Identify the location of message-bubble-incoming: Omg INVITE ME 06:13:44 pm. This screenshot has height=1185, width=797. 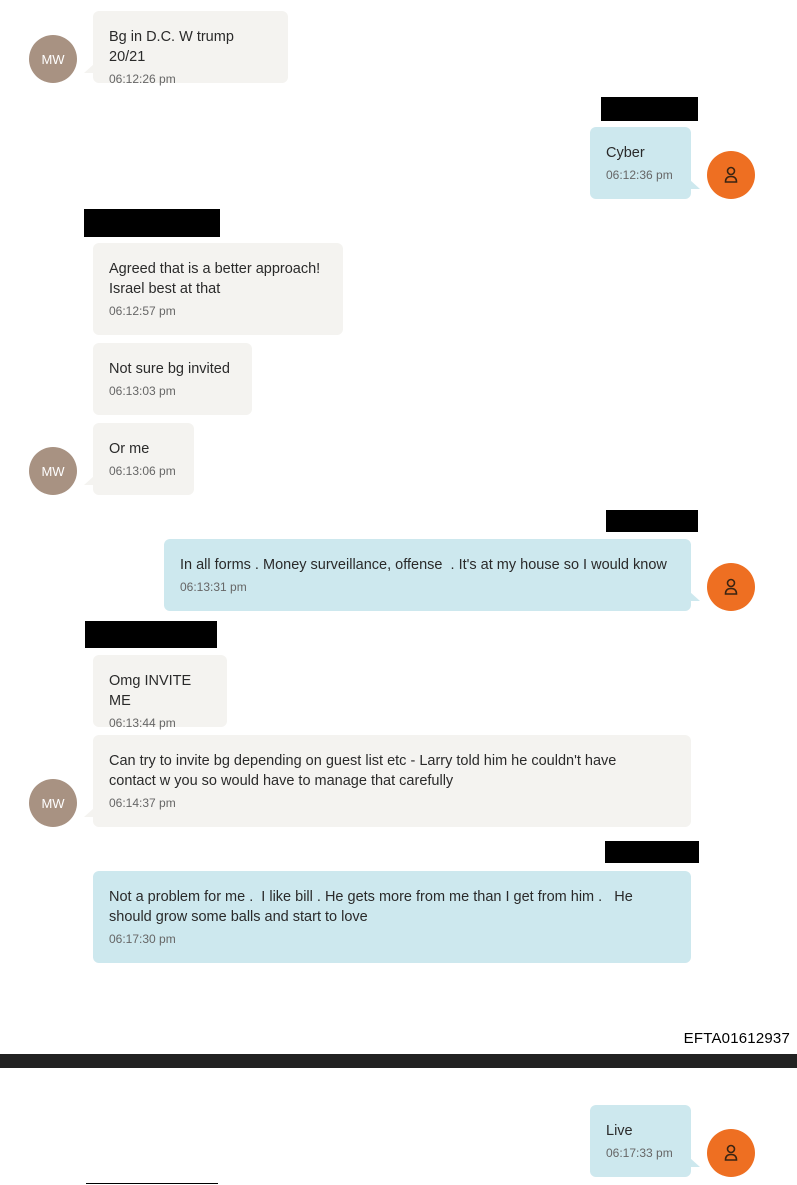
(160, 692).